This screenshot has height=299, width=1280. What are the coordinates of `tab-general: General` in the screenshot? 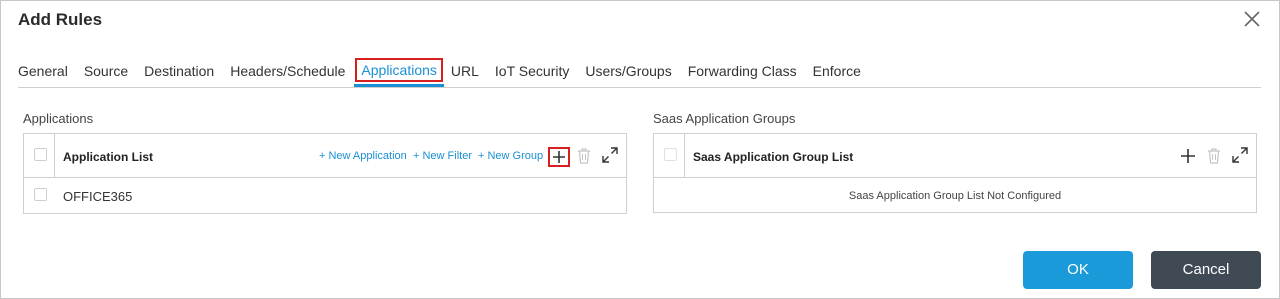 It's located at (43, 75).